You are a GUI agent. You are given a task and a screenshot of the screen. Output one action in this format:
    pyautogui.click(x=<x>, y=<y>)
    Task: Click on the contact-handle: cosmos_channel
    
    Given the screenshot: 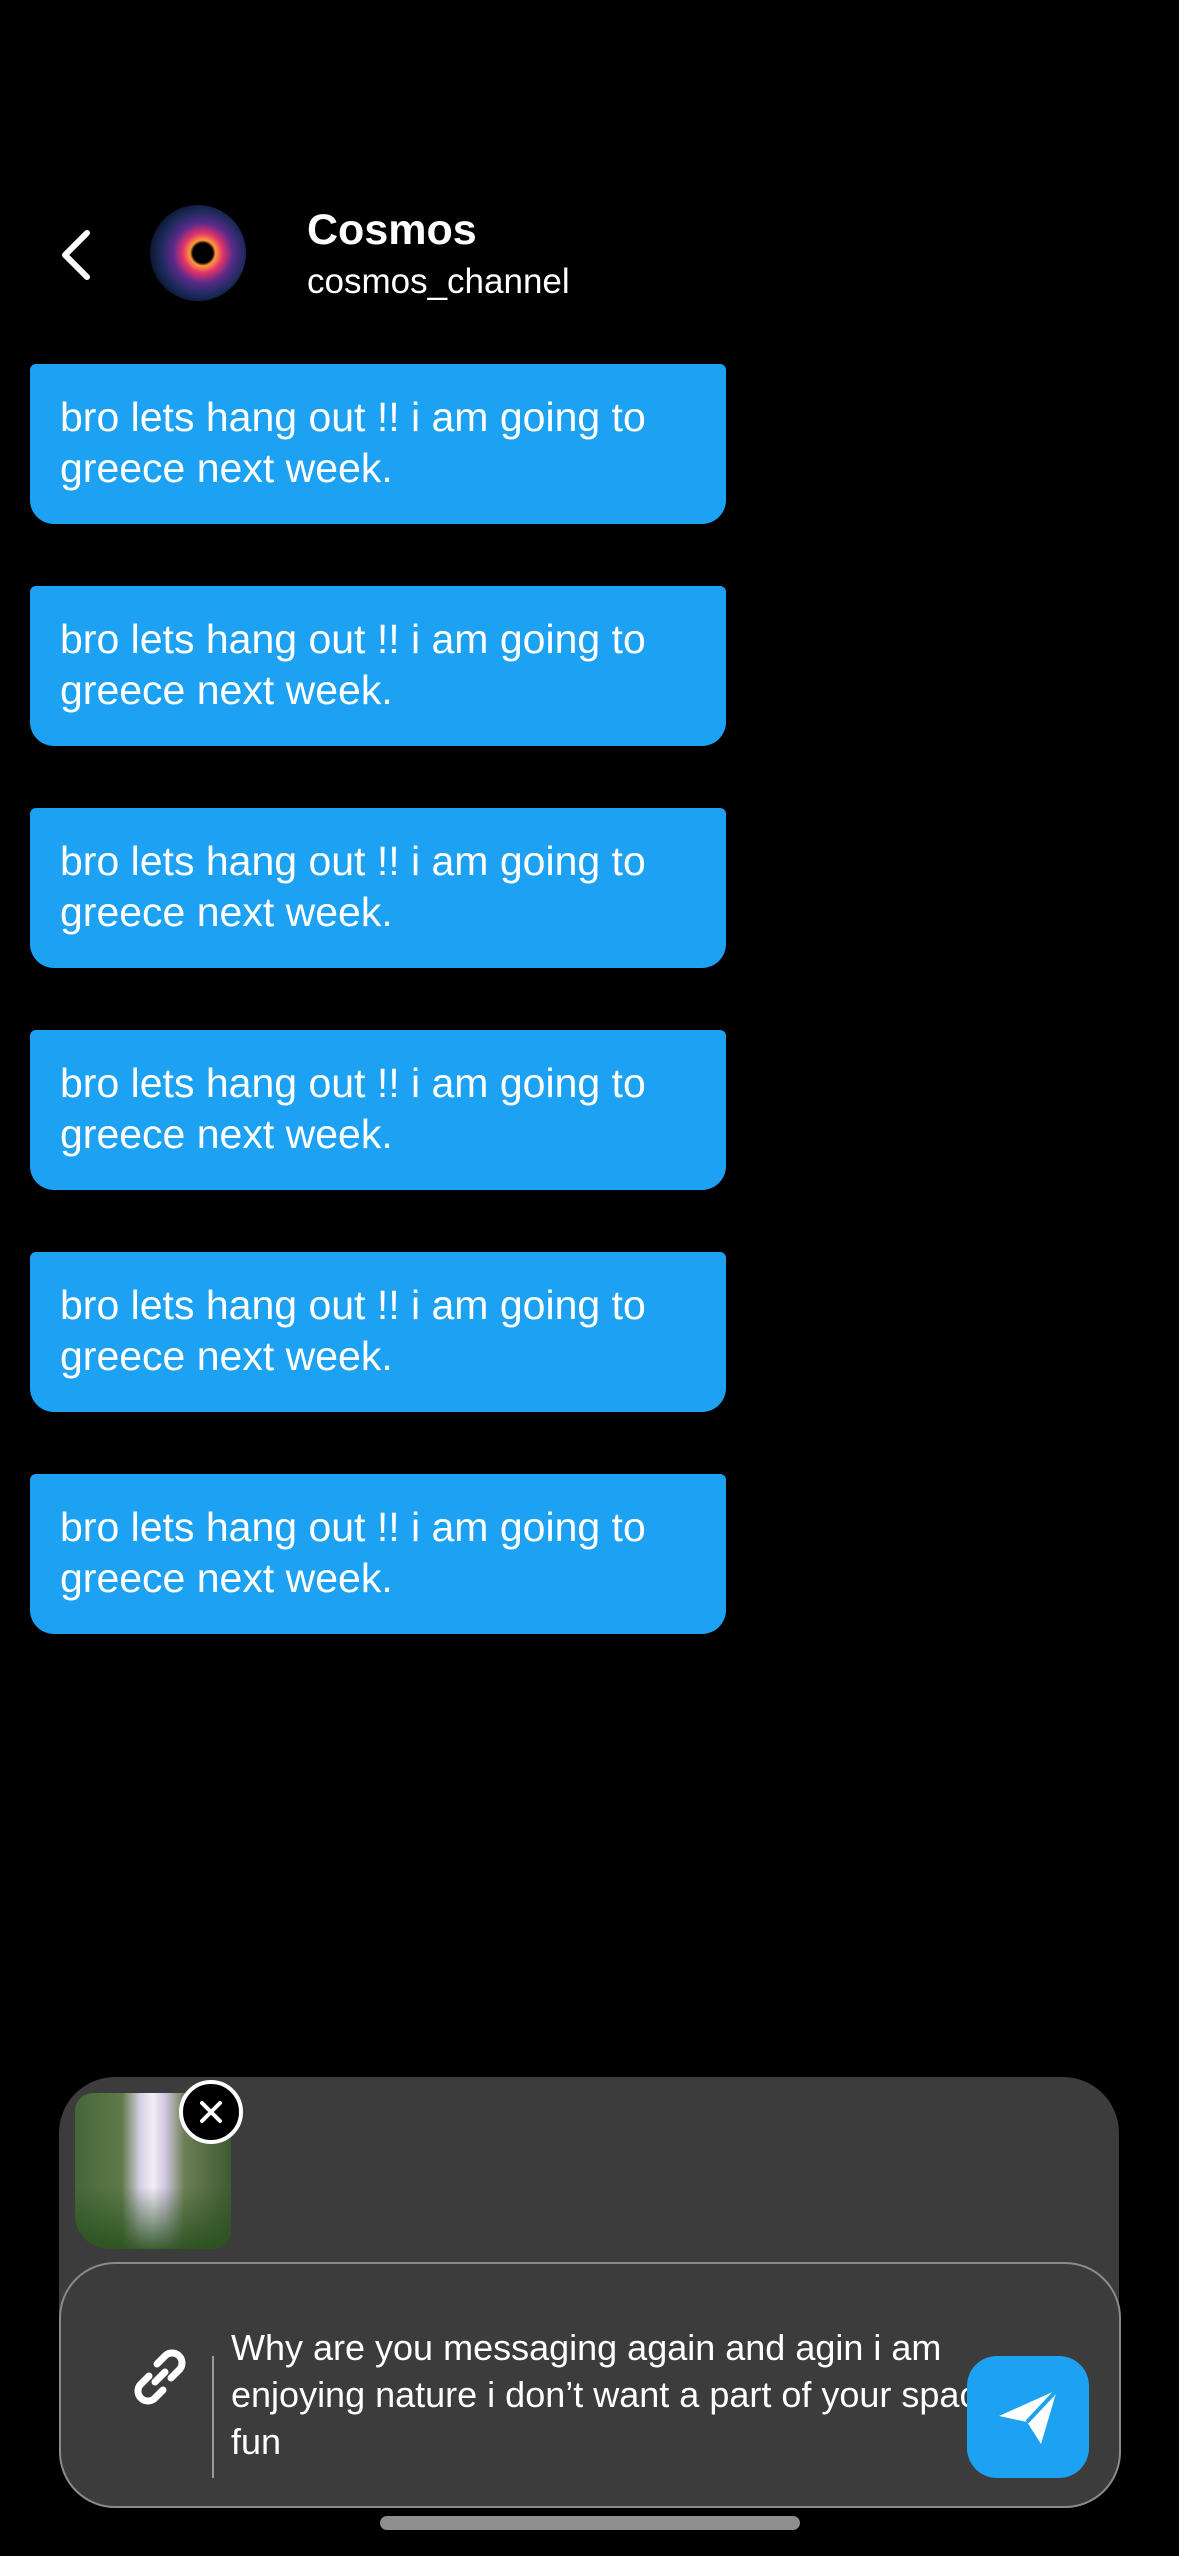 What is the action you would take?
    pyautogui.click(x=438, y=281)
    